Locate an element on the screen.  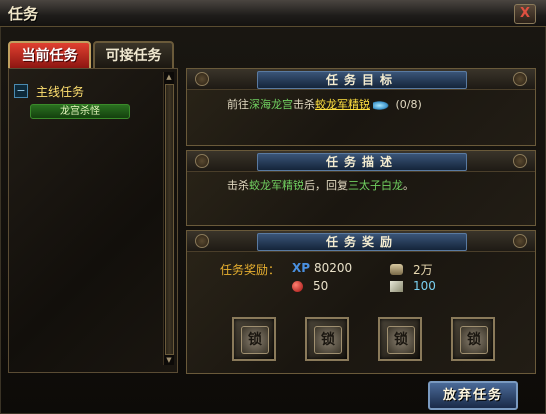
rewards-label: 任务奖励： is located at coordinates (250, 270).